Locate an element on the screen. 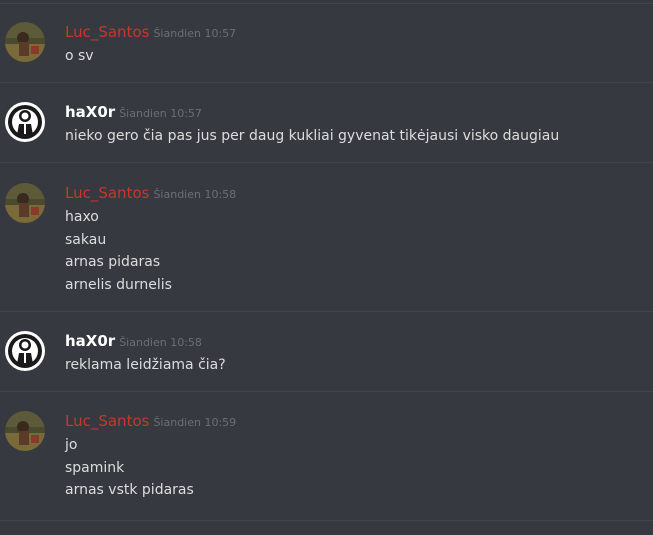 The height and width of the screenshot is (535, 653). message-text: reklama leidžiama čia? is located at coordinates (145, 365).